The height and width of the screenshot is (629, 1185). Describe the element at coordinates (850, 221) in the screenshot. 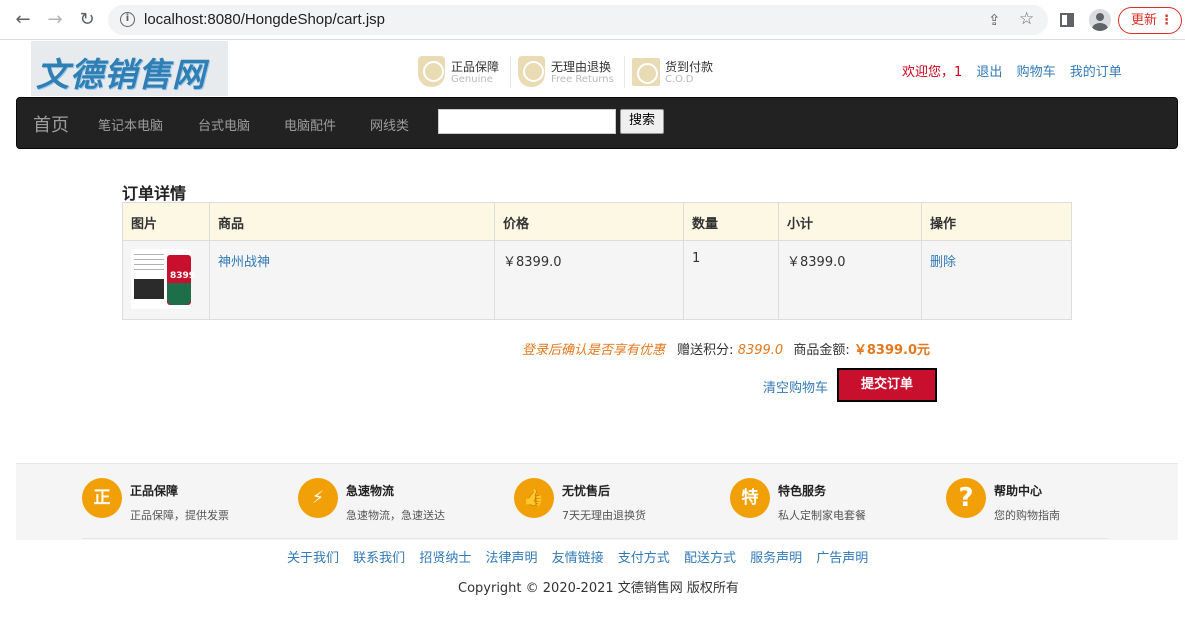

I see `column-header-subtotal: 小计` at that location.